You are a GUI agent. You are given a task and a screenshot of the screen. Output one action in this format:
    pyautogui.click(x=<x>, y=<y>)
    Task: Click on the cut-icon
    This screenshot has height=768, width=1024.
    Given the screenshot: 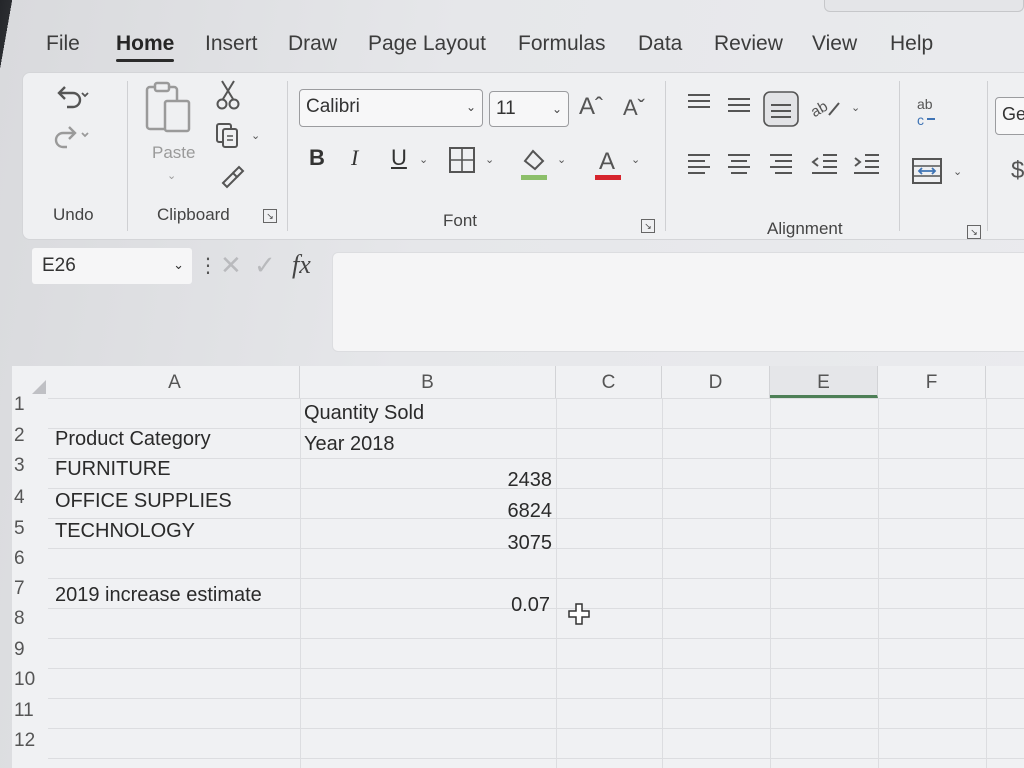 What is the action you would take?
    pyautogui.click(x=228, y=95)
    